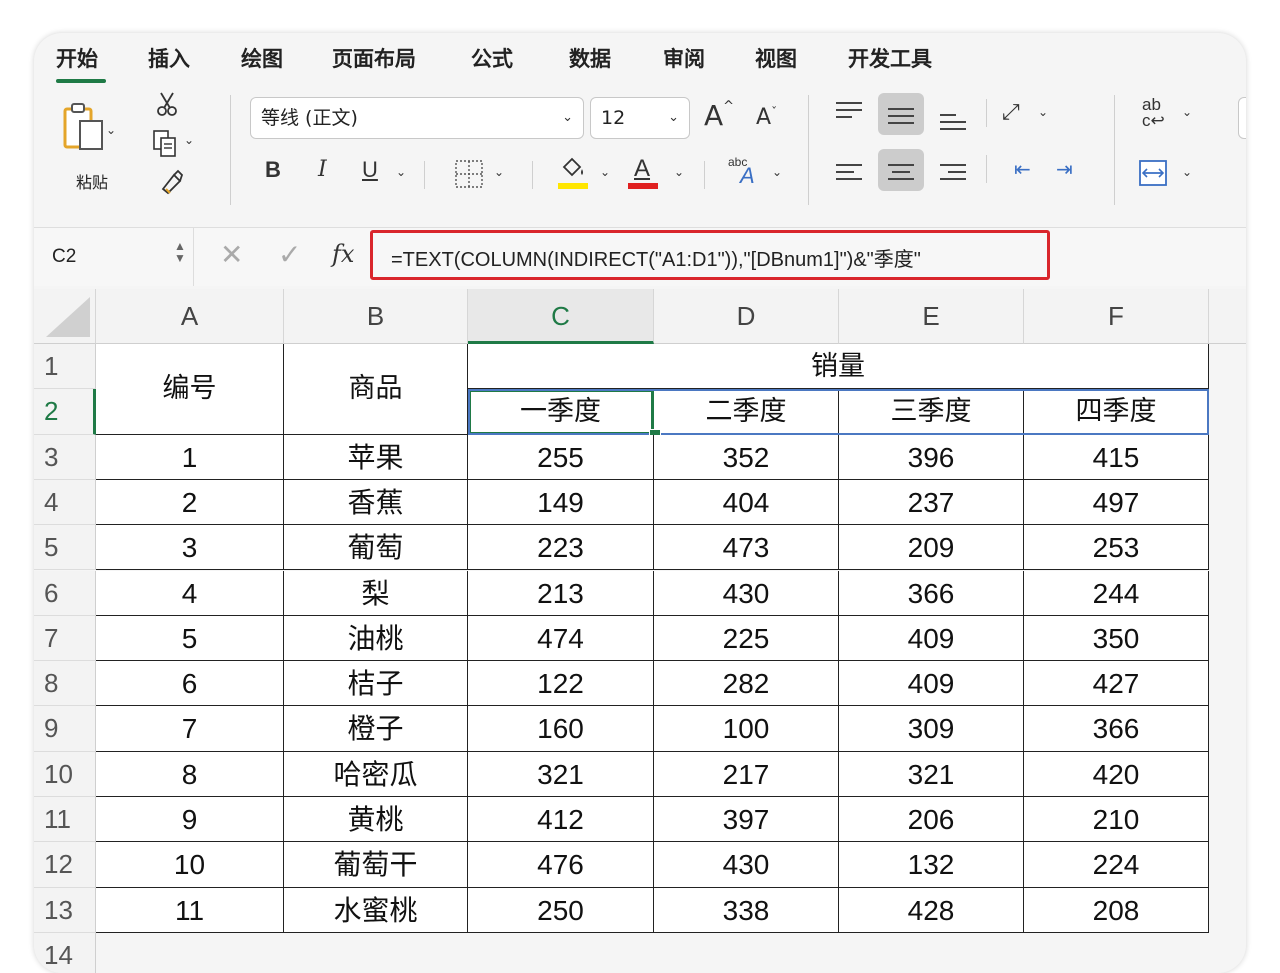  What do you see at coordinates (605, 172) in the screenshot?
I see `fill-color-chevron-down-icon: ⌄` at bounding box center [605, 172].